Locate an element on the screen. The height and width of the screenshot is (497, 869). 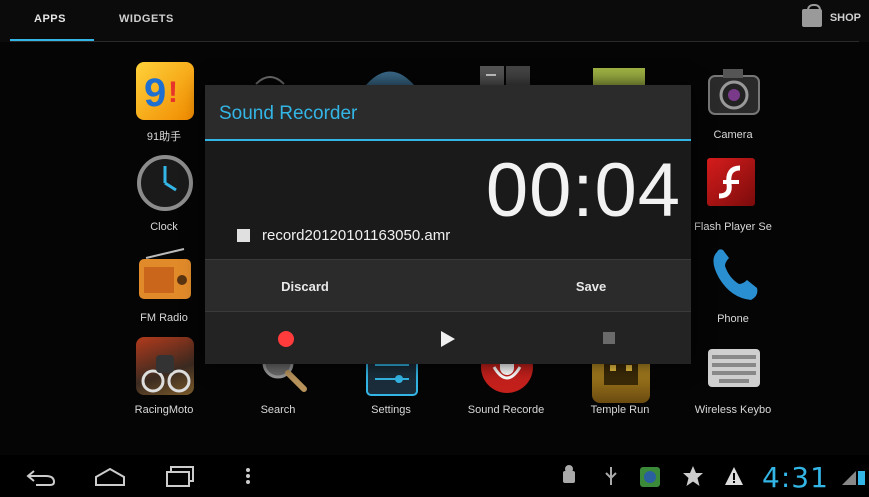
app-settings-label: Settings is located at coordinates (391, 410).